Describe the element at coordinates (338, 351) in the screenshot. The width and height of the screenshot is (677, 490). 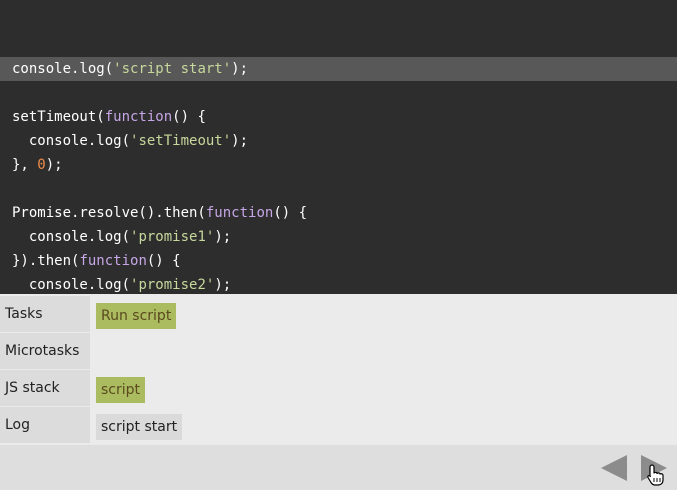
I see `microtasks-row: Microtasks` at that location.